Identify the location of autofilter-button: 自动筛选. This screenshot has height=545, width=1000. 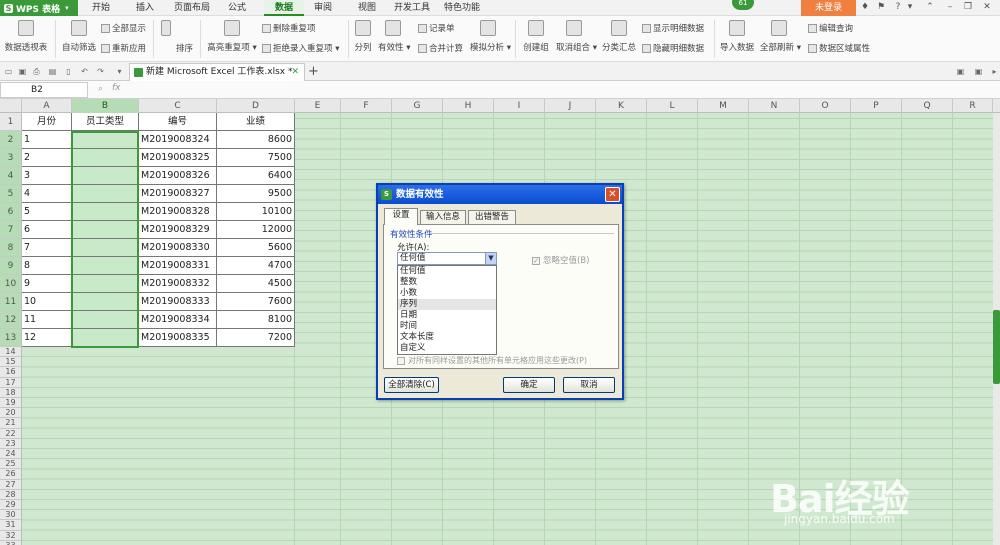
(79, 36).